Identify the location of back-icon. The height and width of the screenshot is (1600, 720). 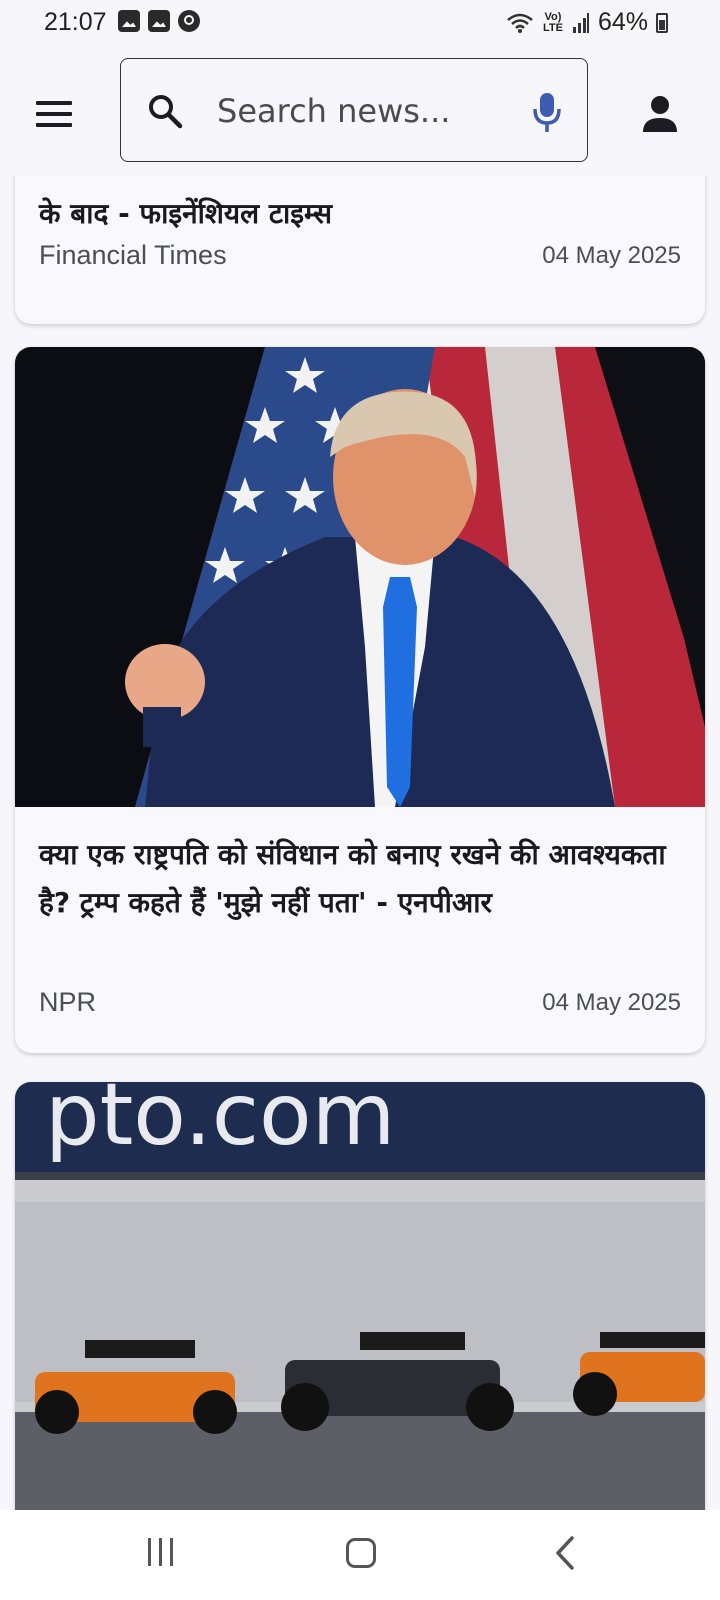
(566, 1553).